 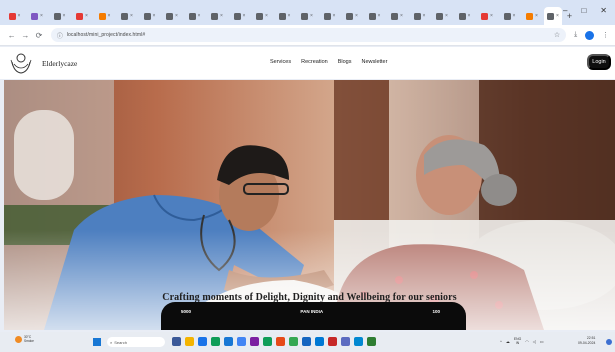 What do you see at coordinates (111, 342) in the screenshot?
I see `search-icon: ⌕` at bounding box center [111, 342].